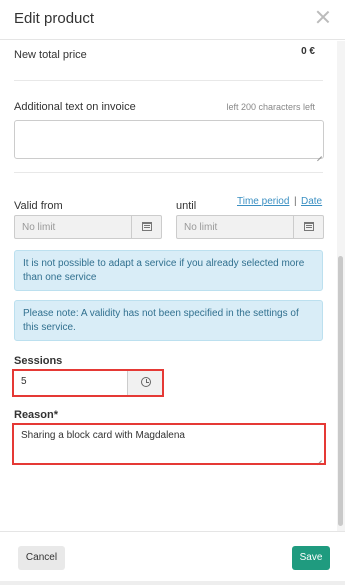 The height and width of the screenshot is (585, 345). What do you see at coordinates (169, 444) in the screenshot?
I see `reason-field: Sharing a block card with Magdalena` at bounding box center [169, 444].